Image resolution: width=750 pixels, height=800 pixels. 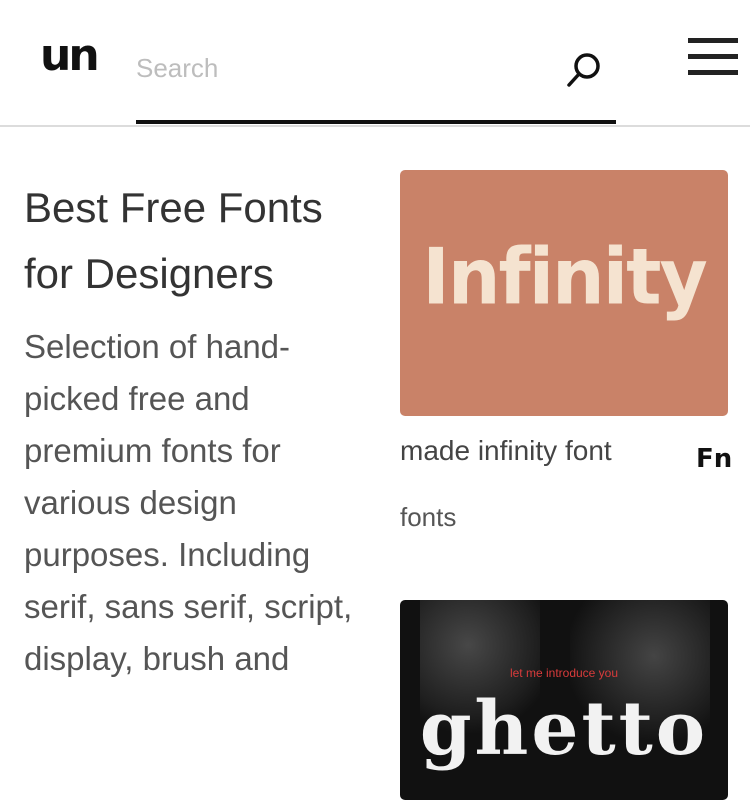 I want to click on search-bar, so click(x=376, y=82).